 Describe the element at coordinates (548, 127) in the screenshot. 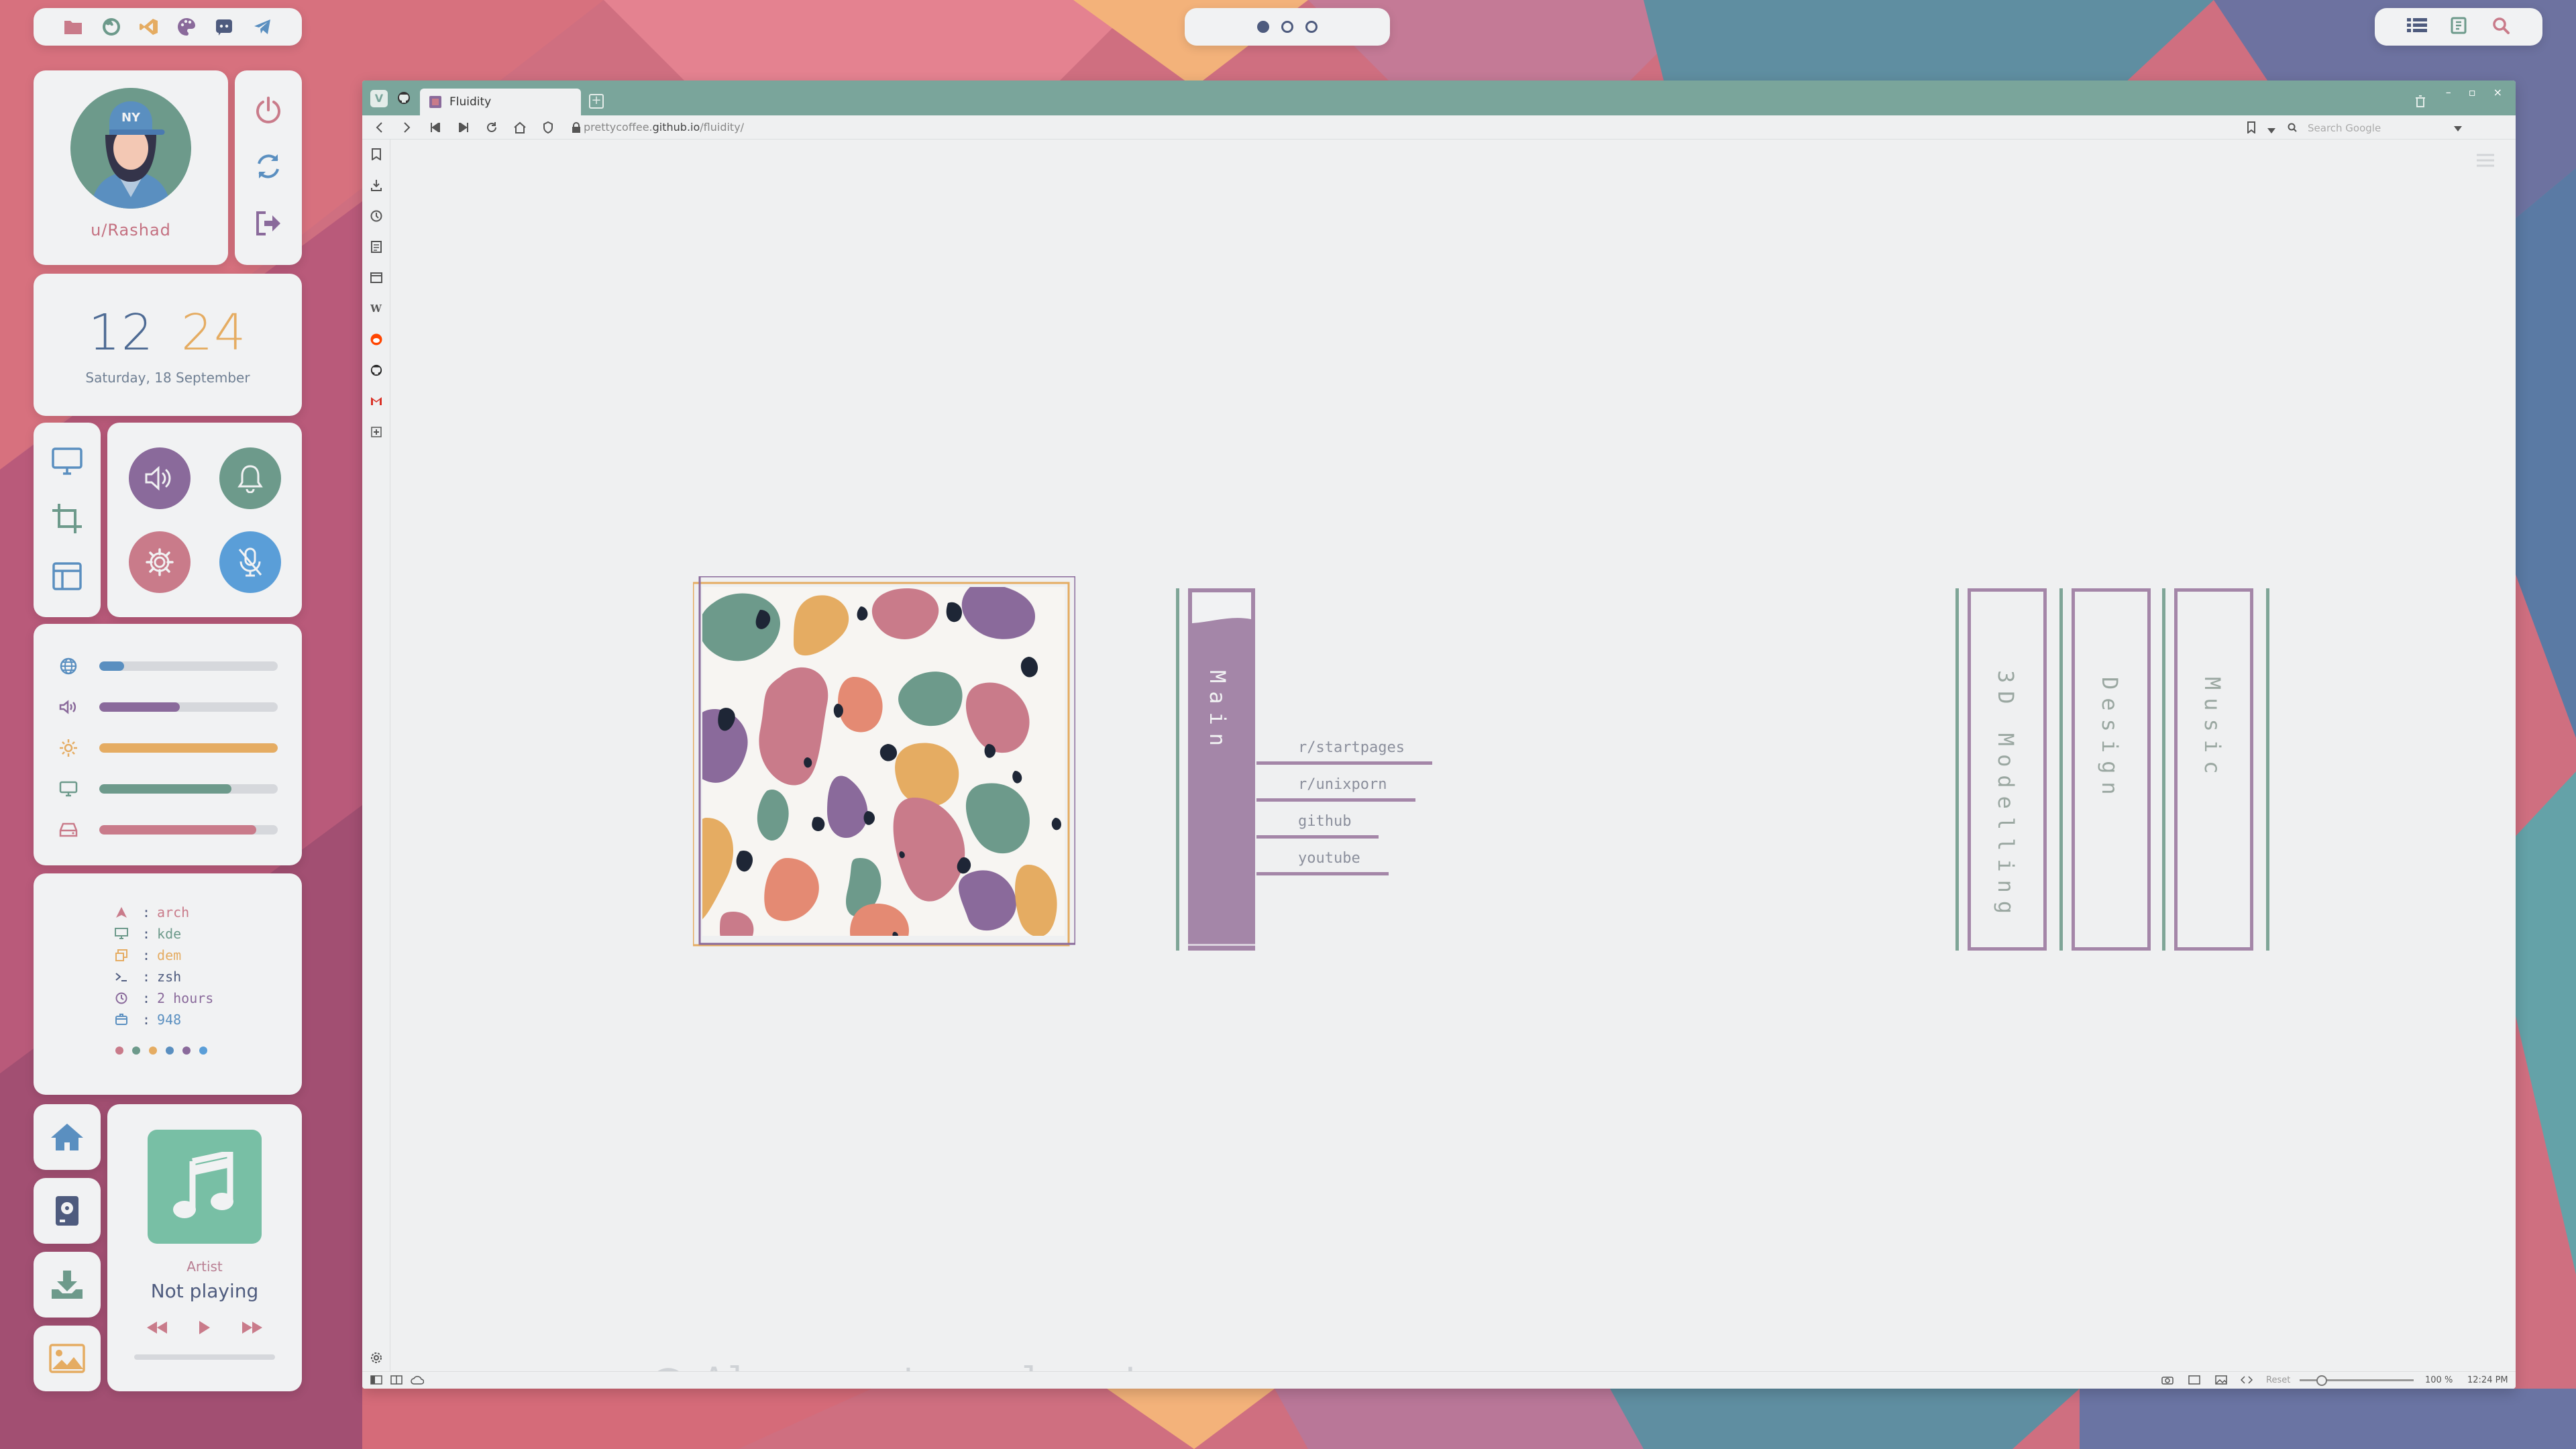

I see `shield-icon` at that location.